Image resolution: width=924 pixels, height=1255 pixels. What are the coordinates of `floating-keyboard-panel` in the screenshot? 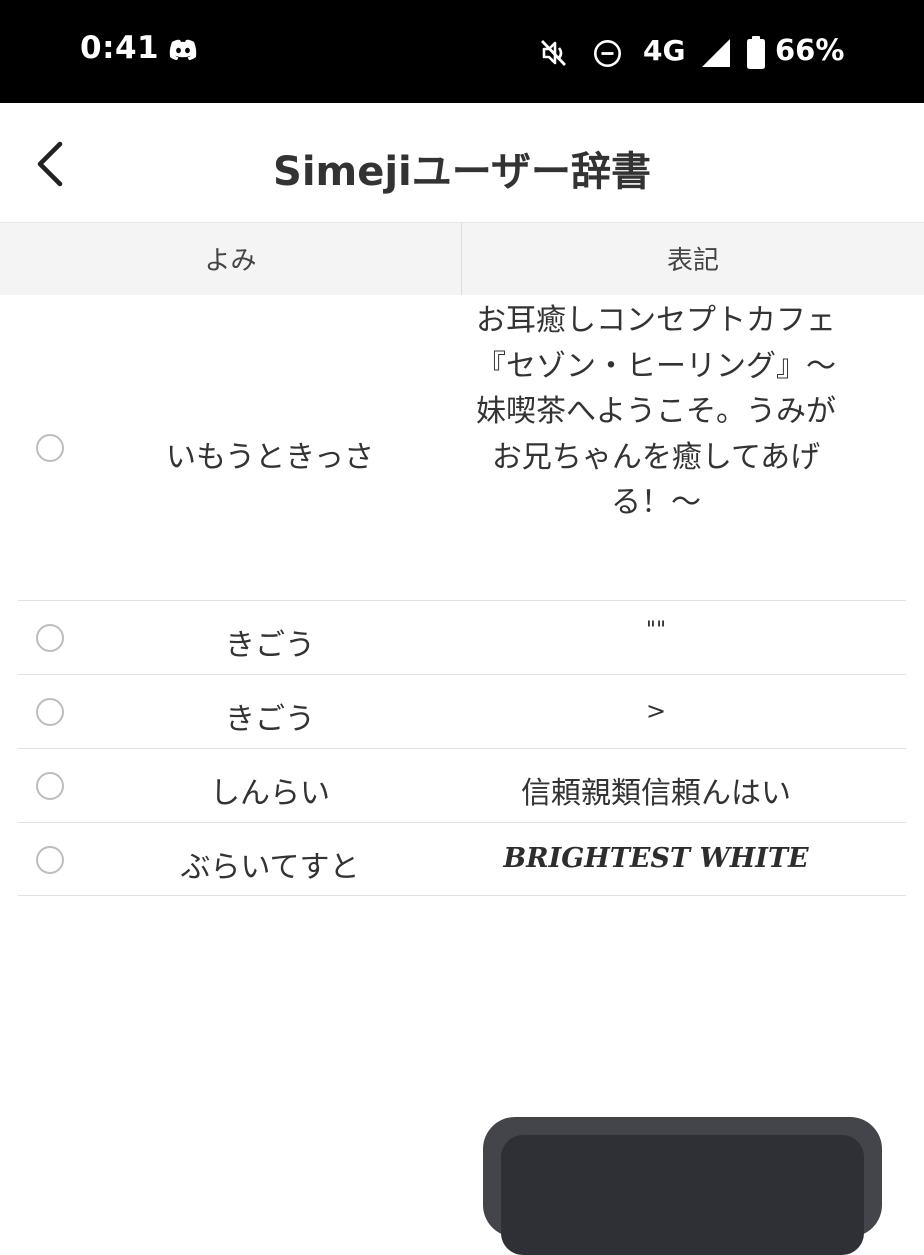 It's located at (682, 1186).